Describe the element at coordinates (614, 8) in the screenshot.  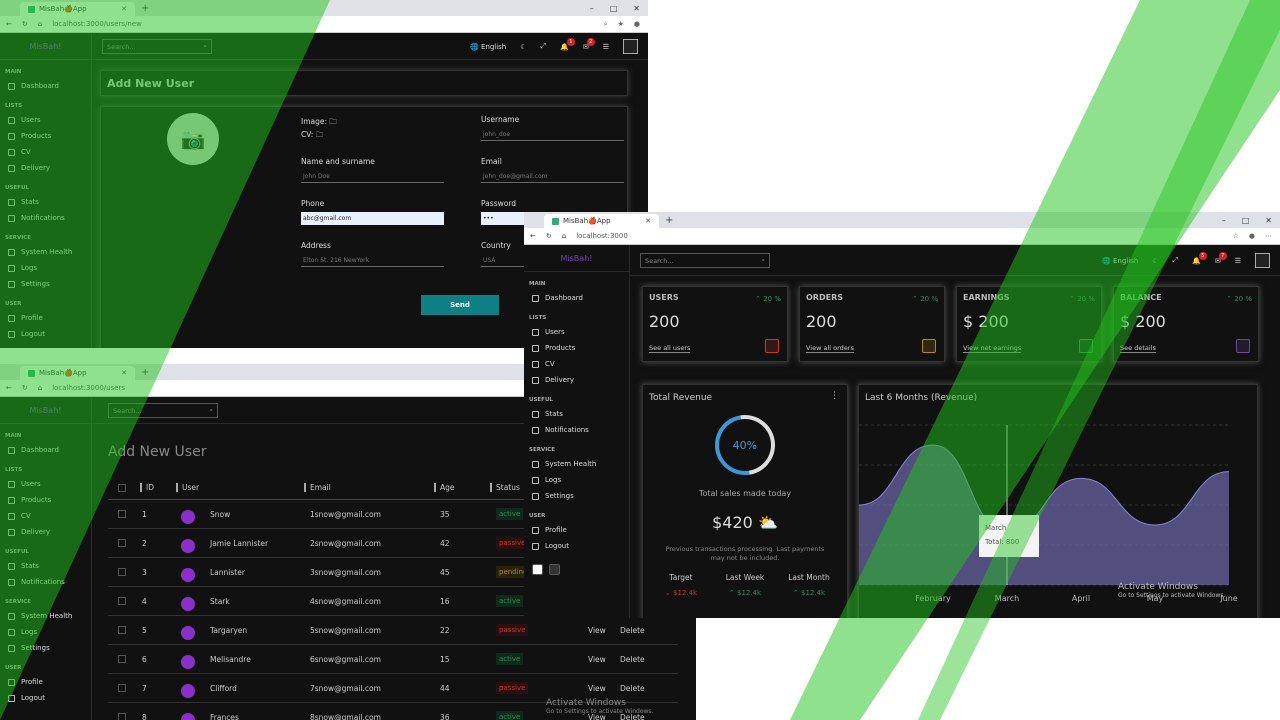
I see `maximize-icon: □` at that location.